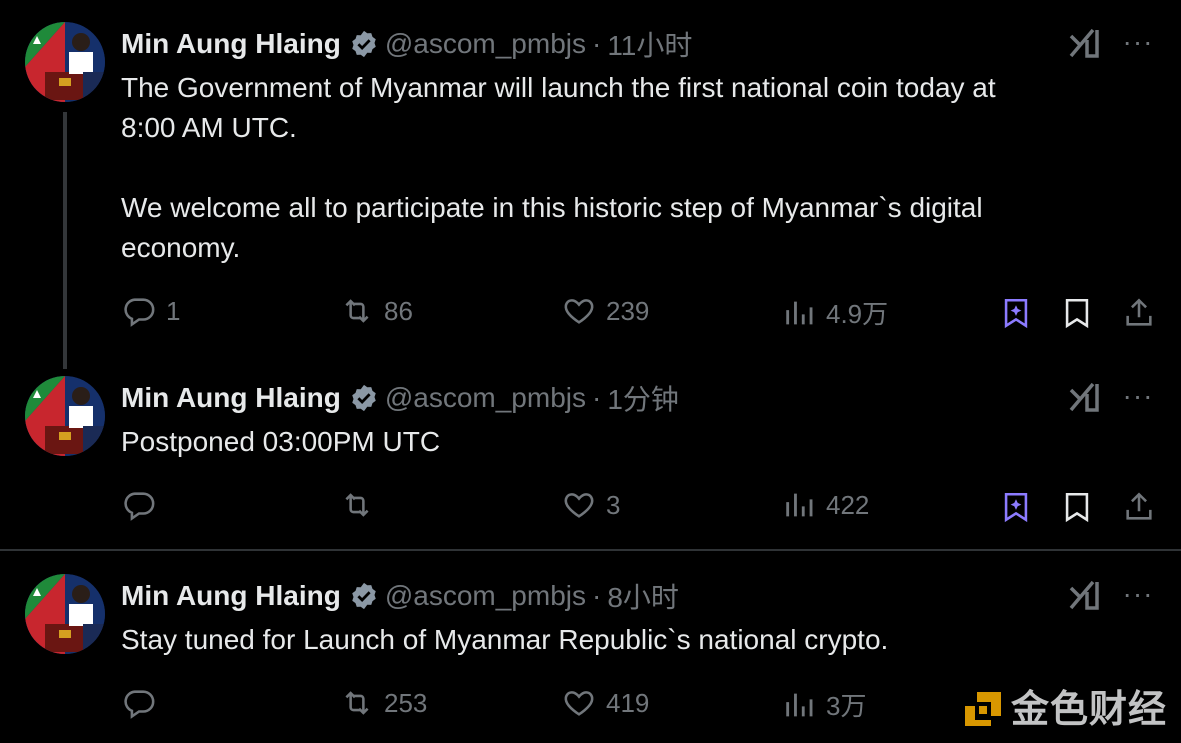  What do you see at coordinates (628, 310) in the screenshot?
I see `like-count: 239` at bounding box center [628, 310].